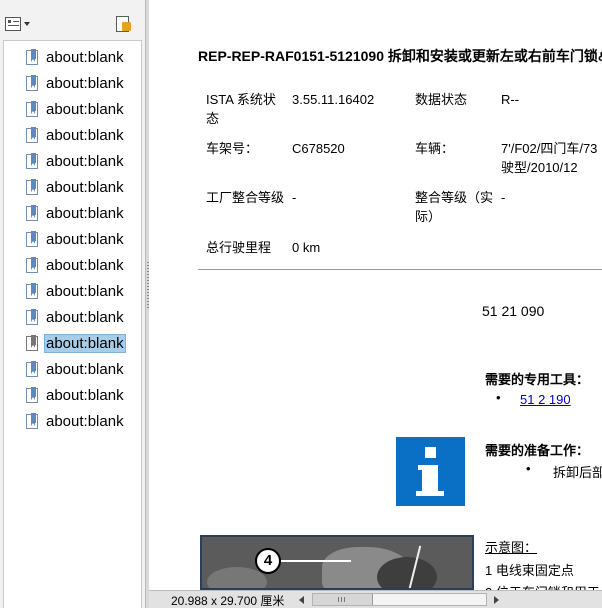  Describe the element at coordinates (549, 158) in the screenshot. I see `field-value-vehicle: 7'/F02/四门车/73 驶型/2010/12` at that location.